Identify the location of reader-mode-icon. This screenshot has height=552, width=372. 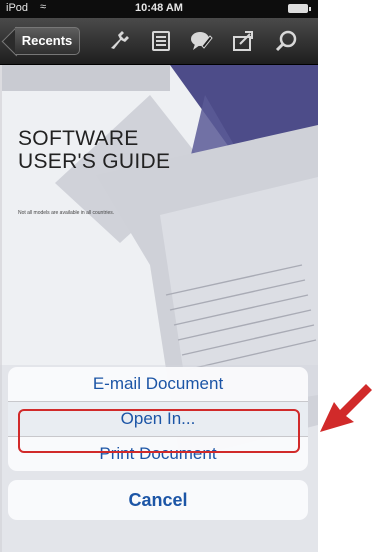
(161, 41).